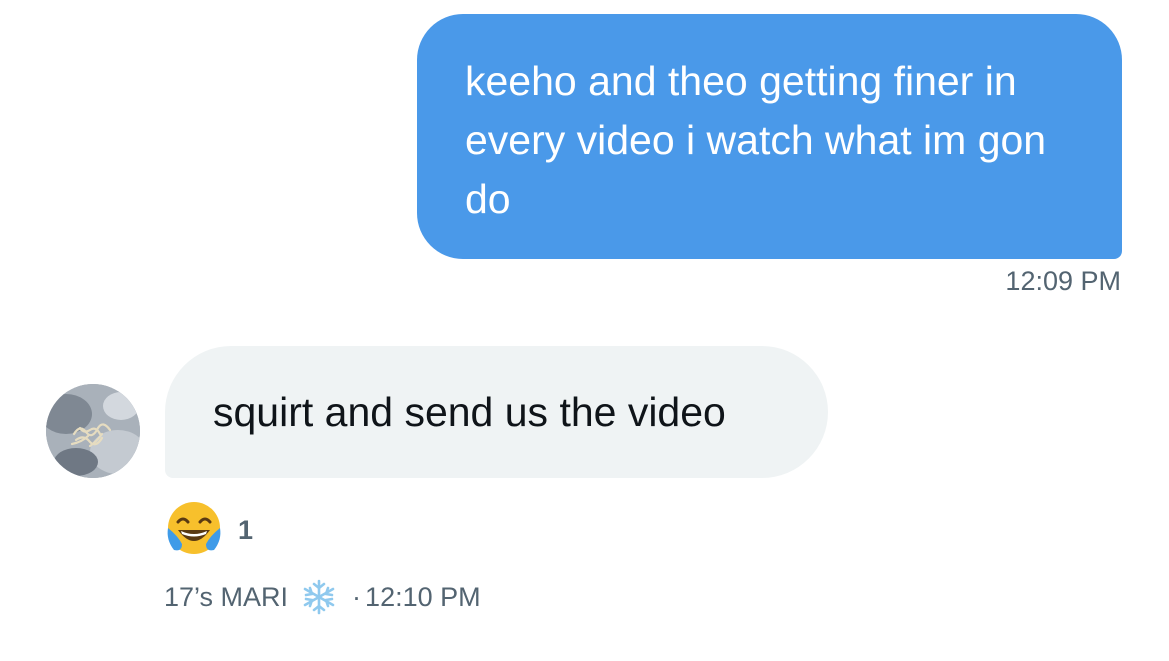 This screenshot has width=1169, height=661. I want to click on received-message-bubble: squirt and send us the video, so click(496, 412).